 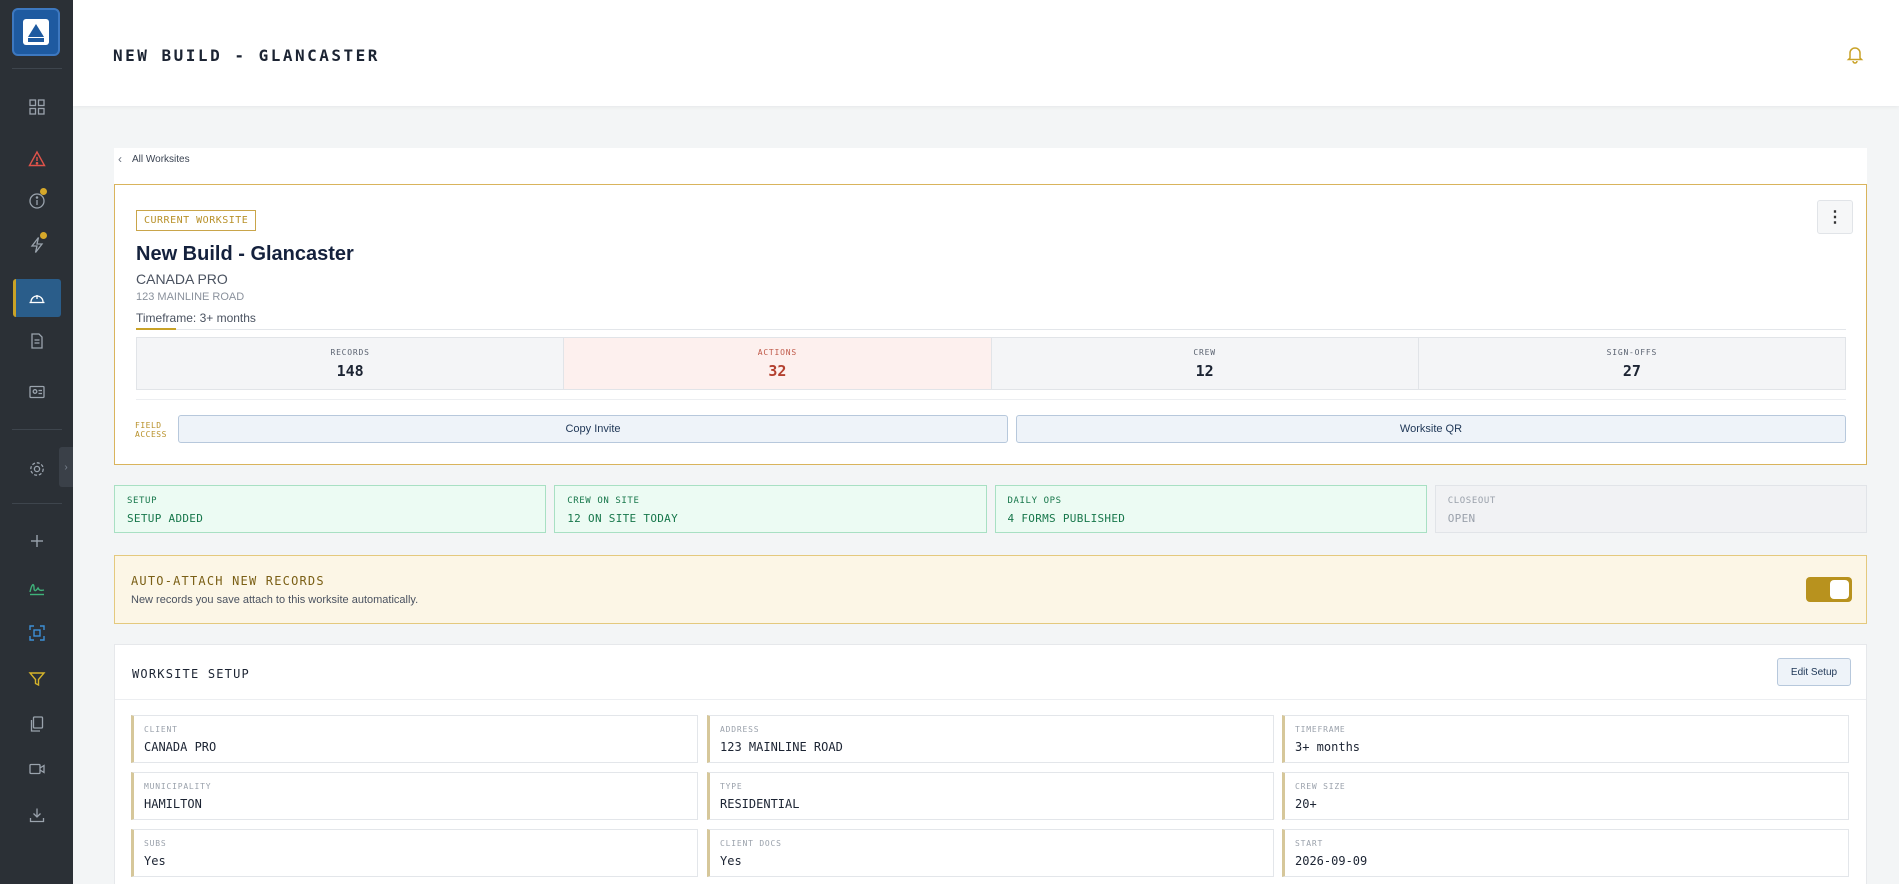 I want to click on field-municipality: MUNICIPALITY HAMILTON, so click(x=414, y=796).